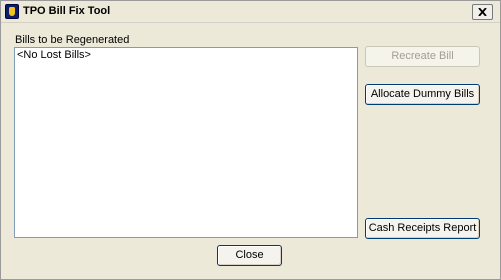  What do you see at coordinates (250, 12) in the screenshot?
I see `title-bar: TPO Bill Fix Tool` at bounding box center [250, 12].